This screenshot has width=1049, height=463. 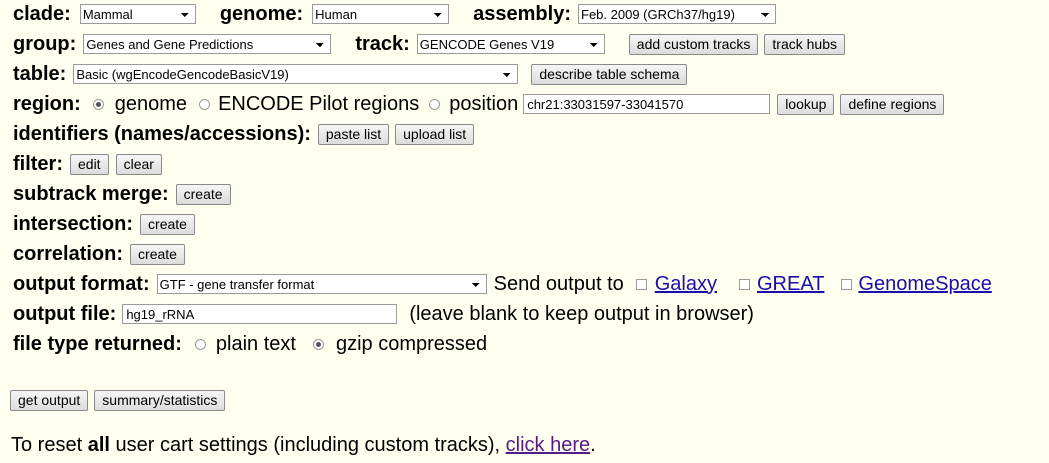 What do you see at coordinates (40, 73) in the screenshot?
I see `table-label: table:` at bounding box center [40, 73].